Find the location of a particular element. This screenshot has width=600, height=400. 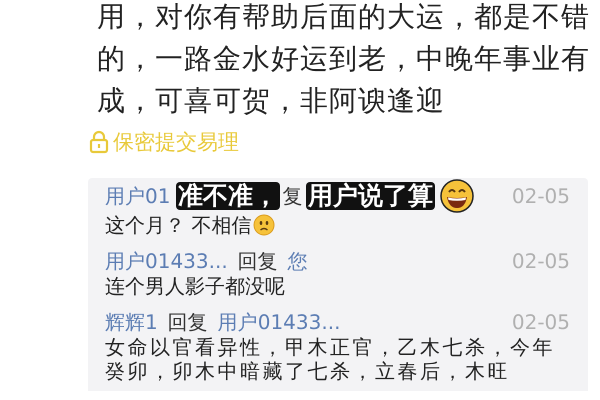

comment-text: 连个男人影子都没呢 is located at coordinates (195, 286).